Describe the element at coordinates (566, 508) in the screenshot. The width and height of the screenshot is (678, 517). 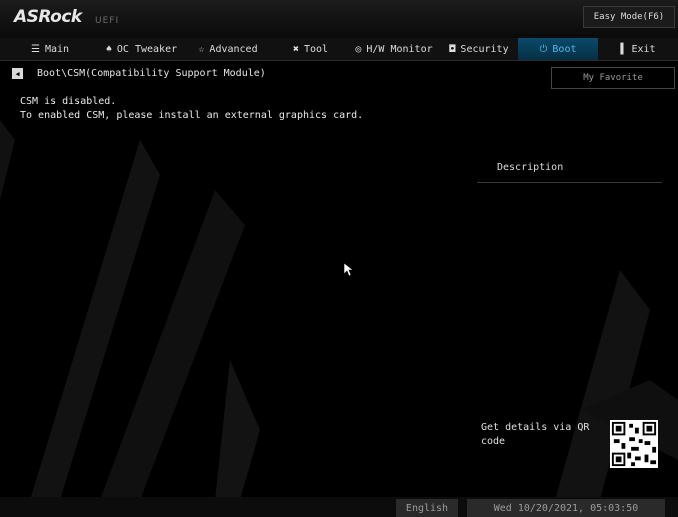
I see `datetime-display: Wed 10/20/2021, 05:03:50` at that location.